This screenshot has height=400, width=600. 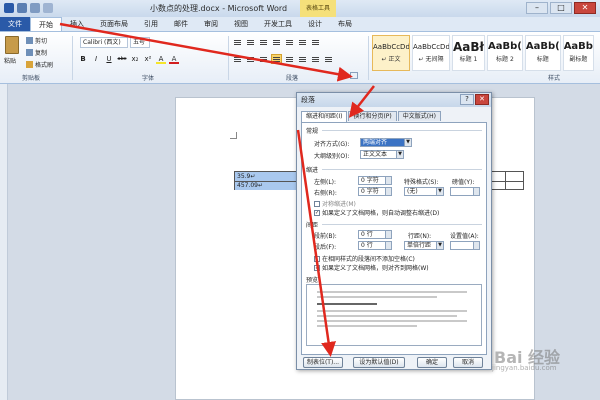 I want to click on bold-button: B, so click(x=83, y=59).